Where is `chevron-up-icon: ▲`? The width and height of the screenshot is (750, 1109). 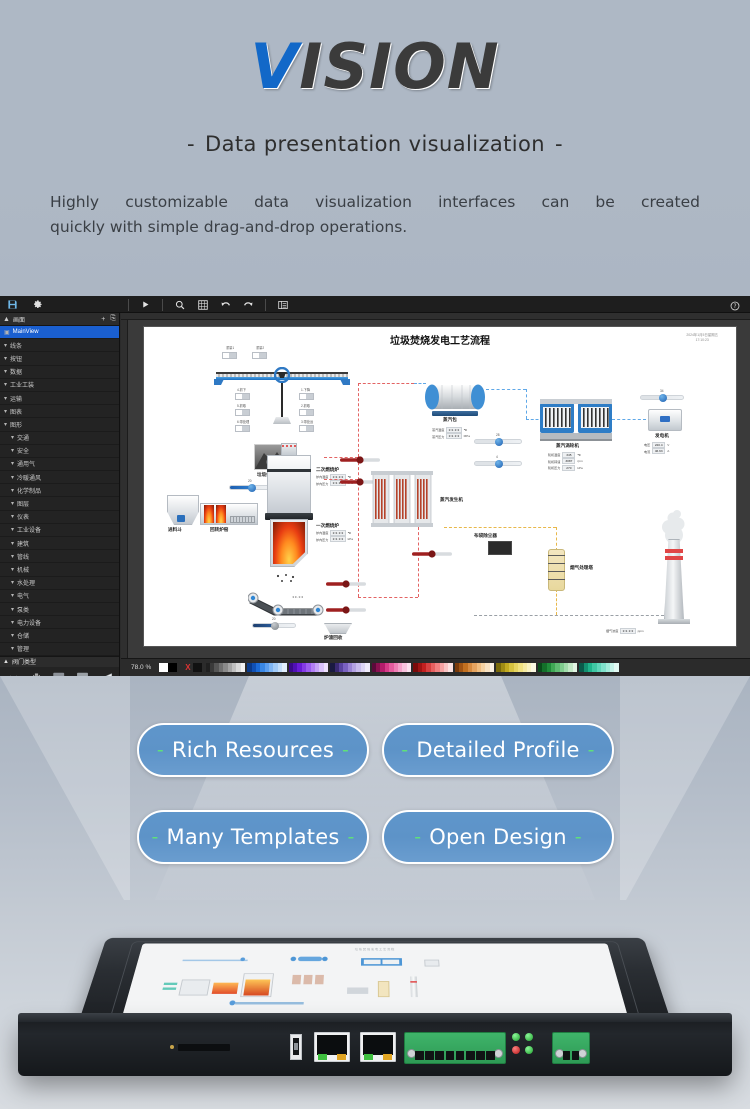
chevron-up-icon: ▲ is located at coordinates (6, 319).